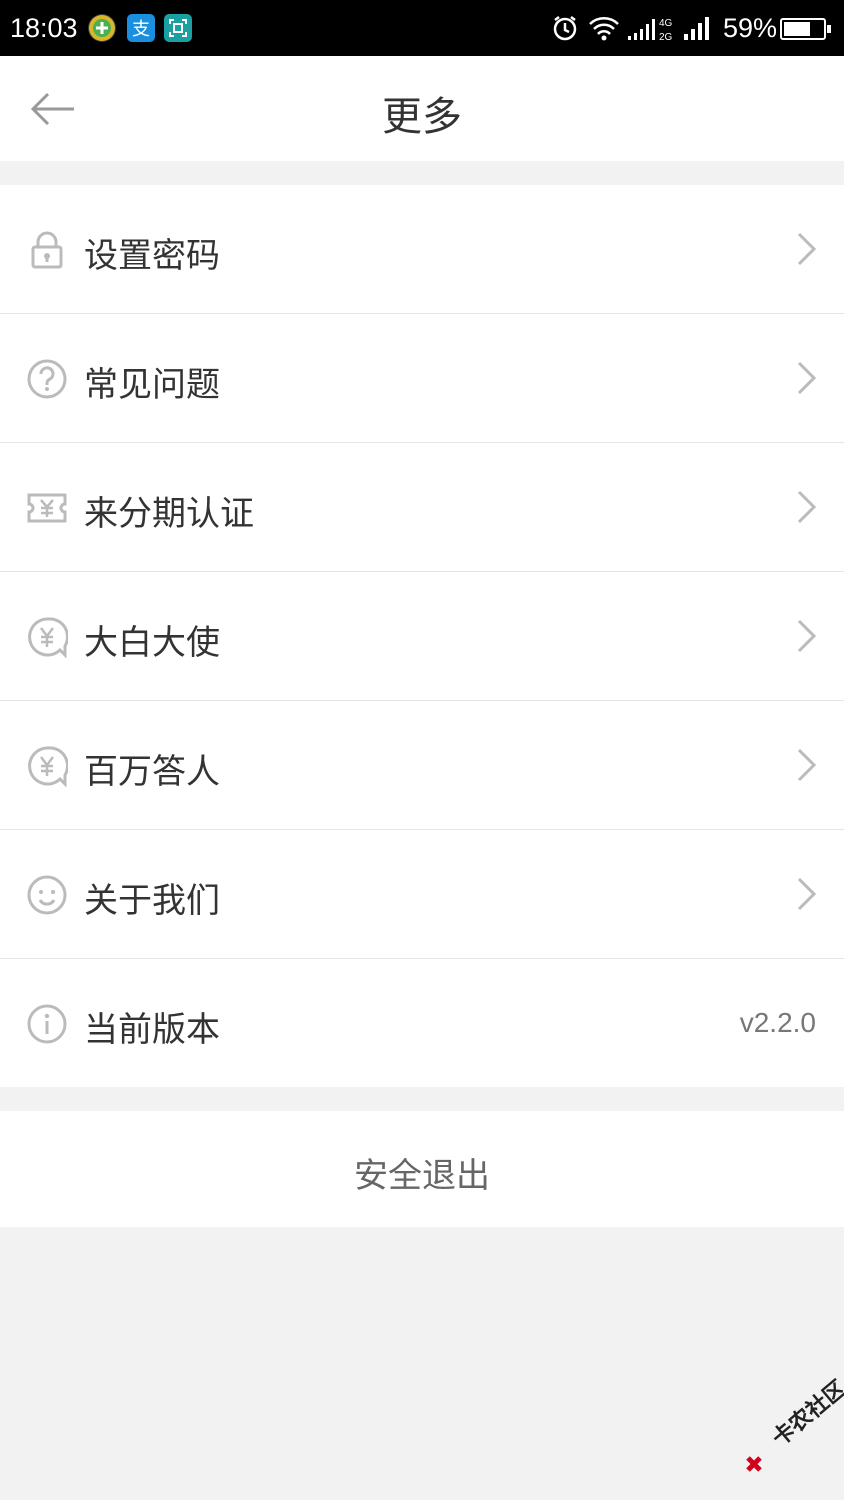 The width and height of the screenshot is (844, 1500). What do you see at coordinates (604, 30) in the screenshot?
I see `wifi-icon` at bounding box center [604, 30].